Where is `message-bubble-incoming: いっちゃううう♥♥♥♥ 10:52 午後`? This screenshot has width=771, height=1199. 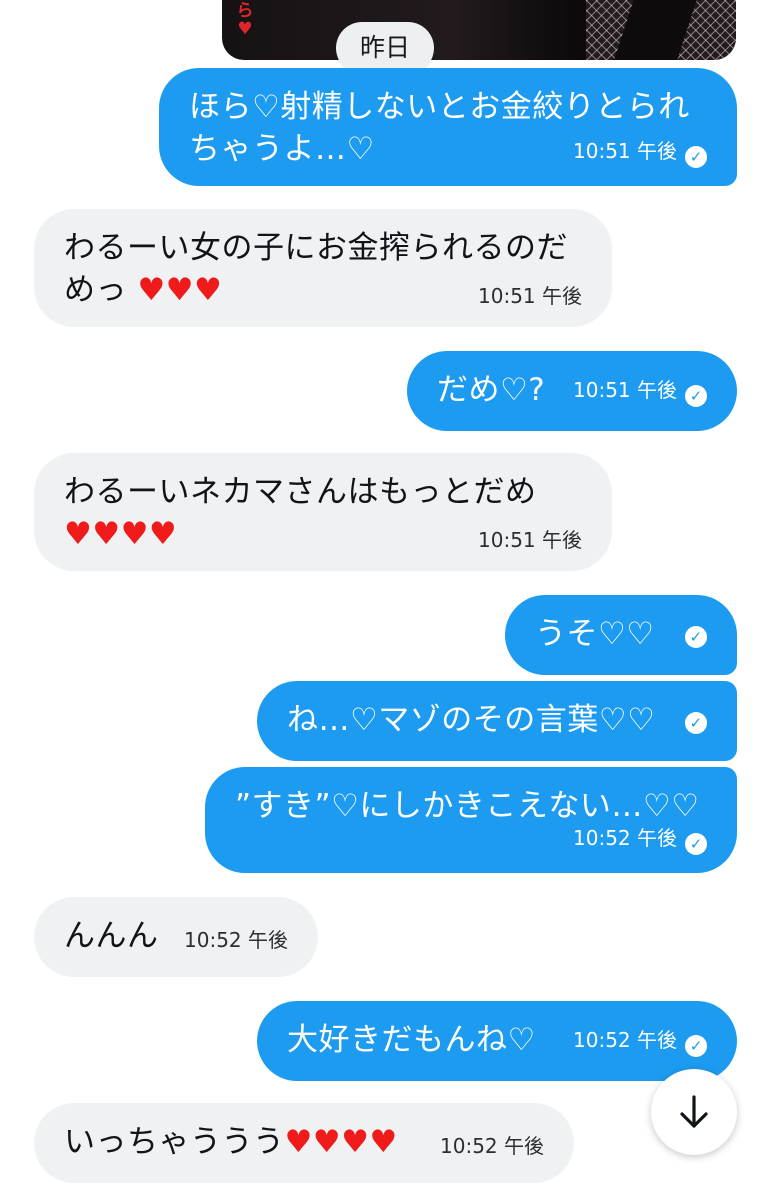 message-bubble-incoming: いっちゃううう♥♥♥♥ 10:52 午後 is located at coordinates (304, 1143).